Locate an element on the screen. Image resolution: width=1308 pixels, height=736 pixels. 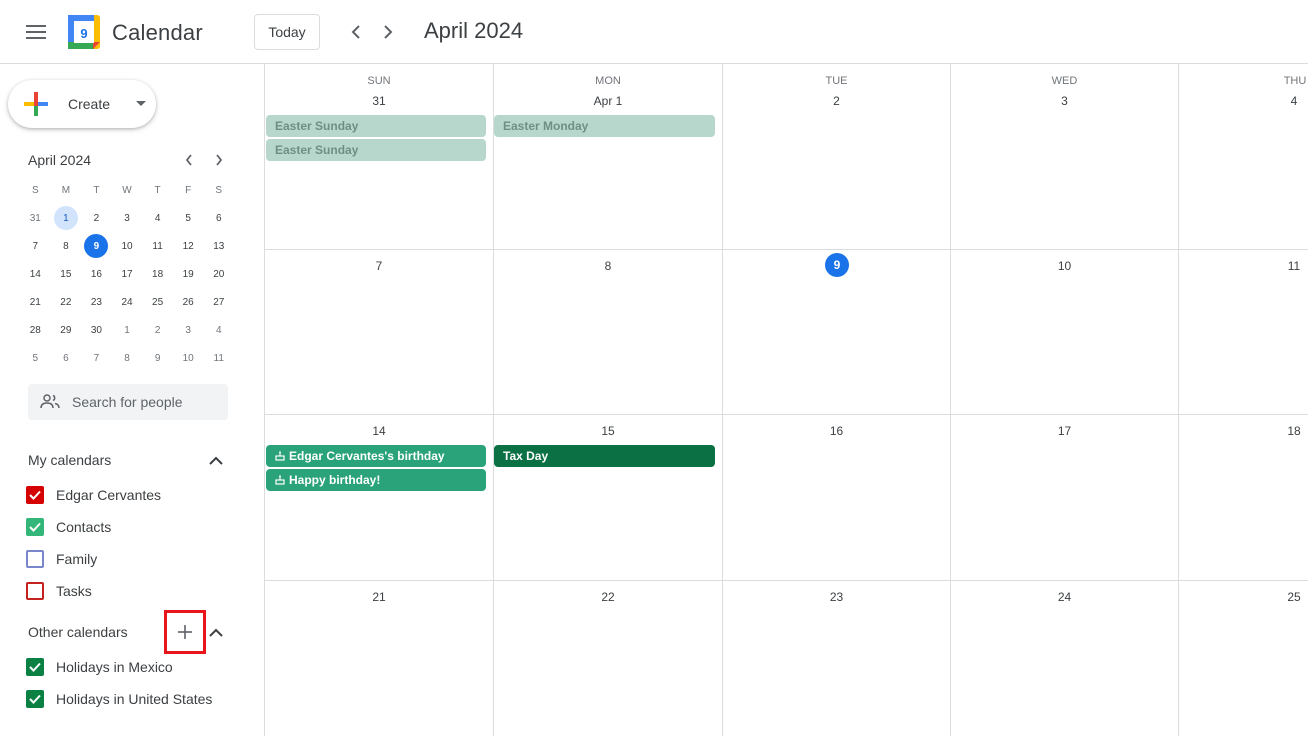
mini-day-label: 5 is located at coordinates (188, 218).